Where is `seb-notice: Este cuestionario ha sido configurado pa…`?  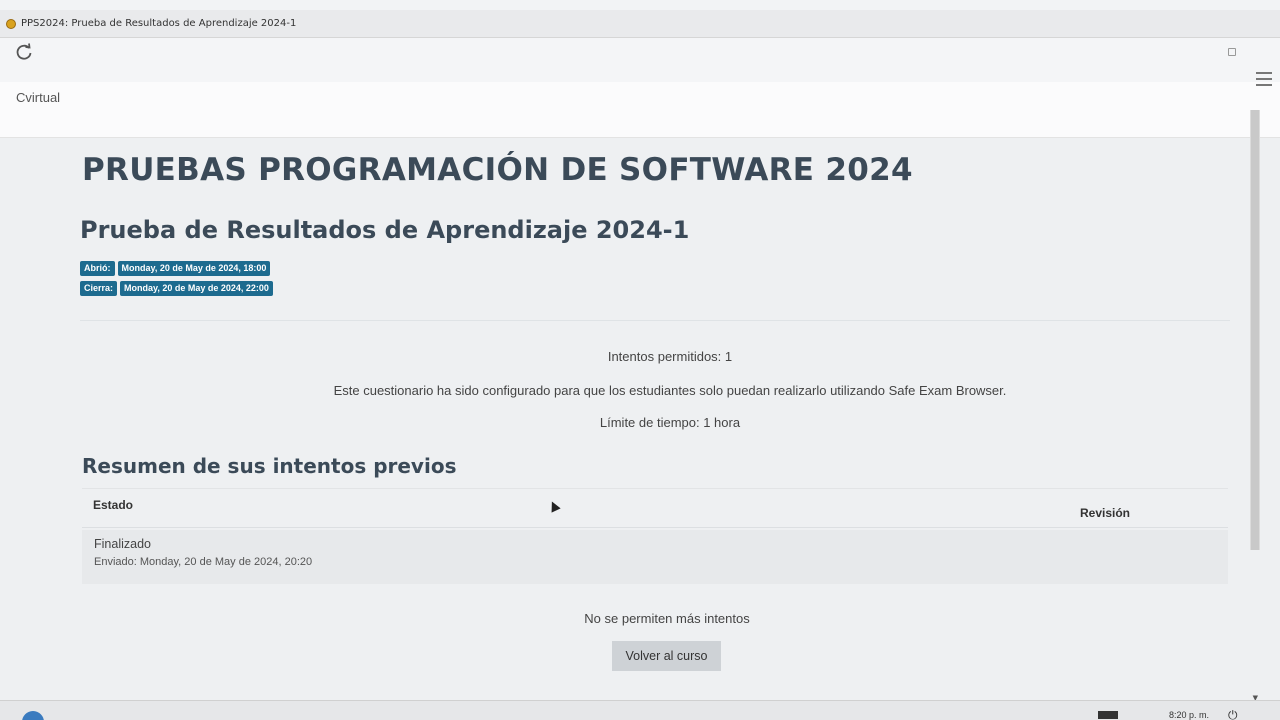 seb-notice: Este cuestionario ha sido configurado pa… is located at coordinates (670, 390).